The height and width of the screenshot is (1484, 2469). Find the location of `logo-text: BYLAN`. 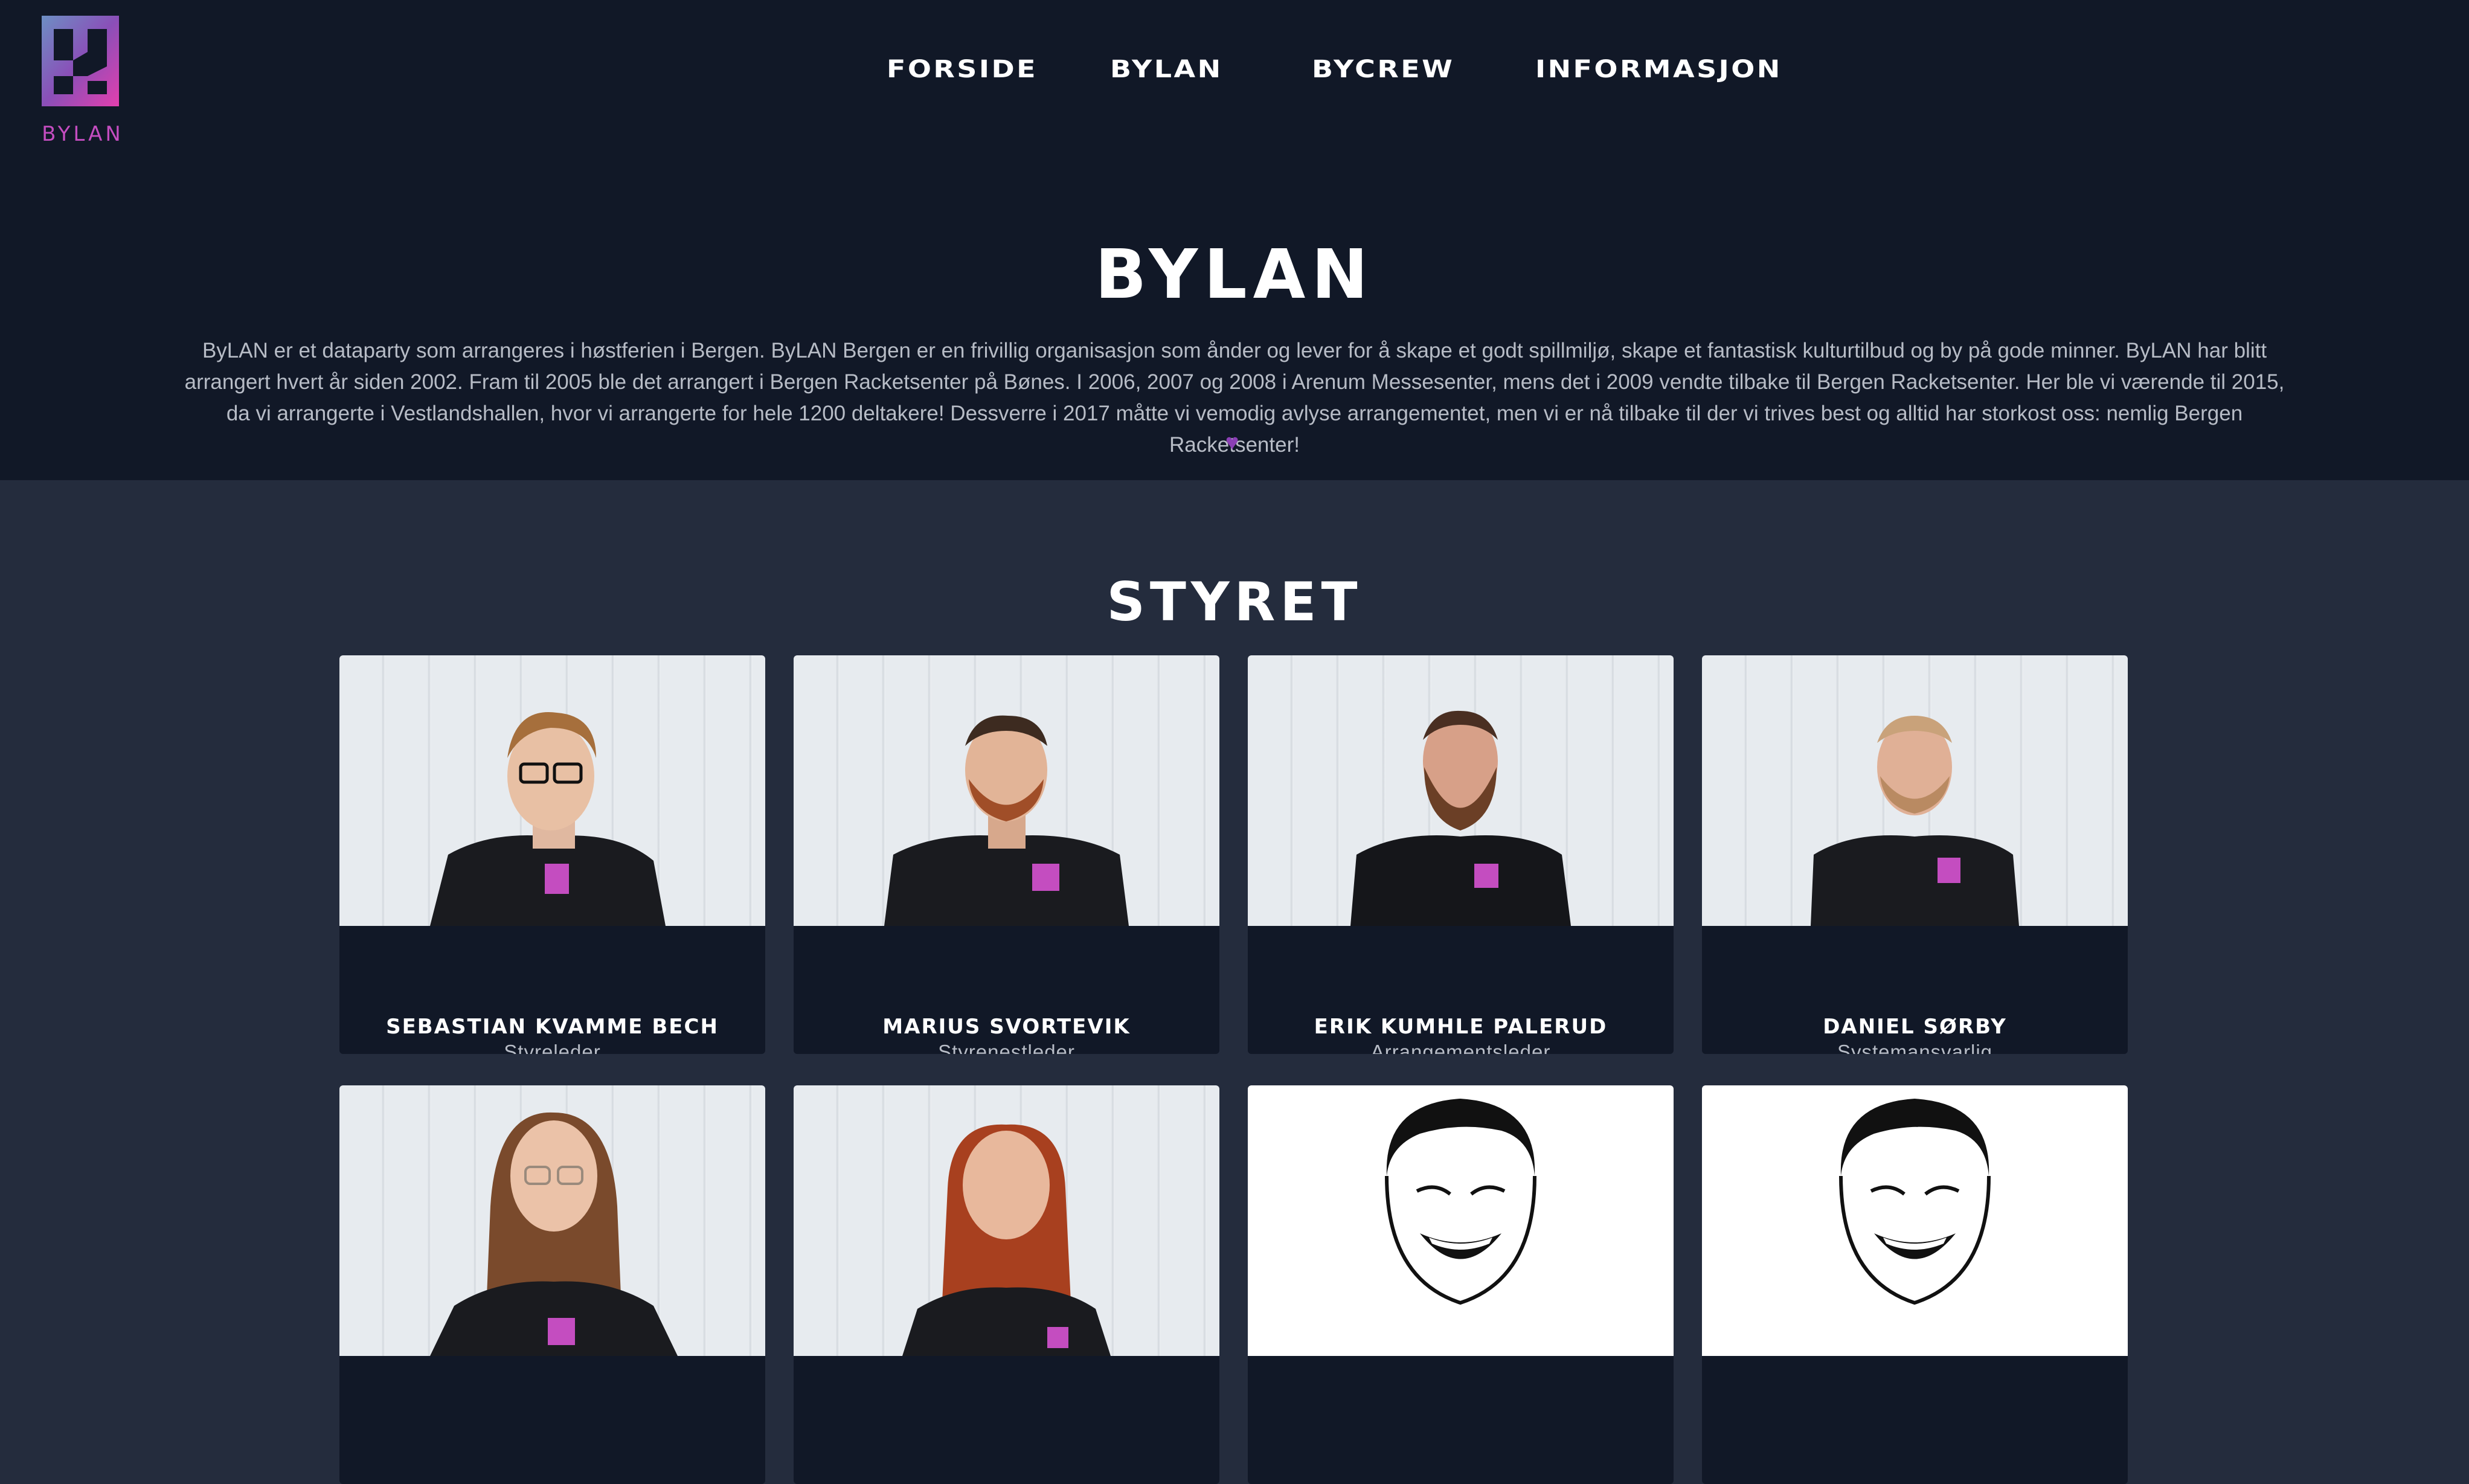

logo-text: BYLAN is located at coordinates (83, 134).